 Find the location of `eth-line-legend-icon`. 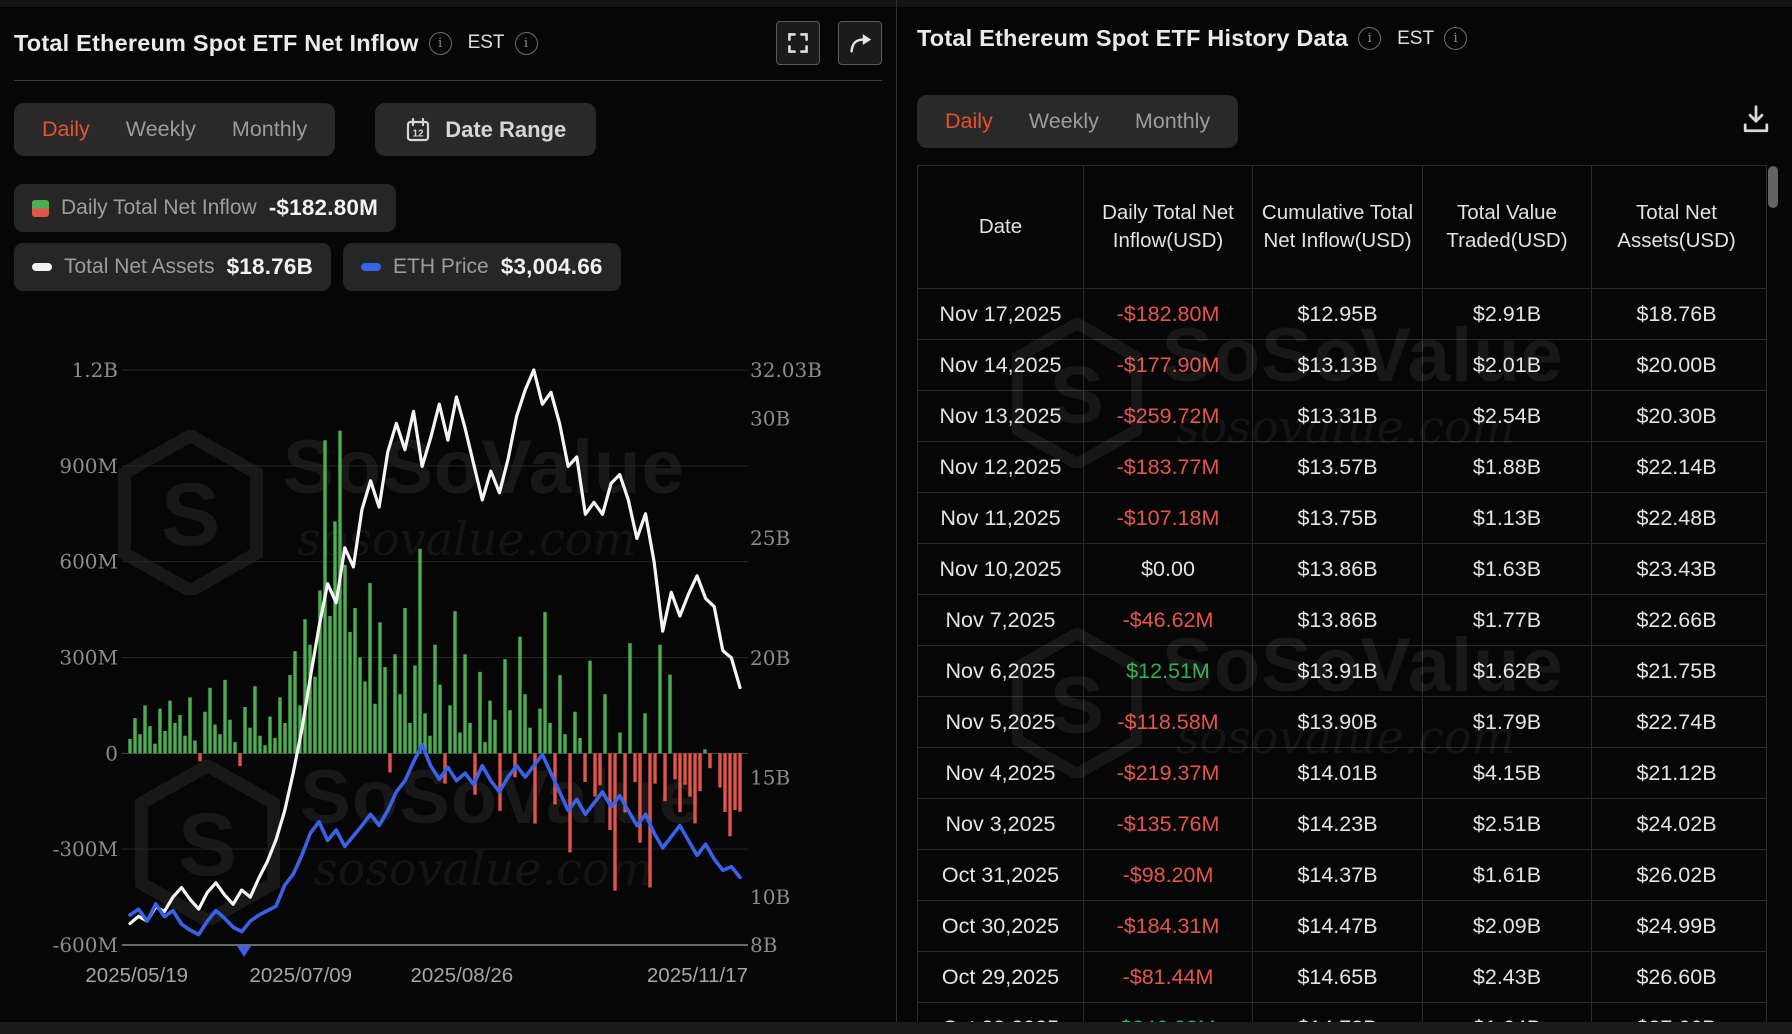

eth-line-legend-icon is located at coordinates (371, 267).